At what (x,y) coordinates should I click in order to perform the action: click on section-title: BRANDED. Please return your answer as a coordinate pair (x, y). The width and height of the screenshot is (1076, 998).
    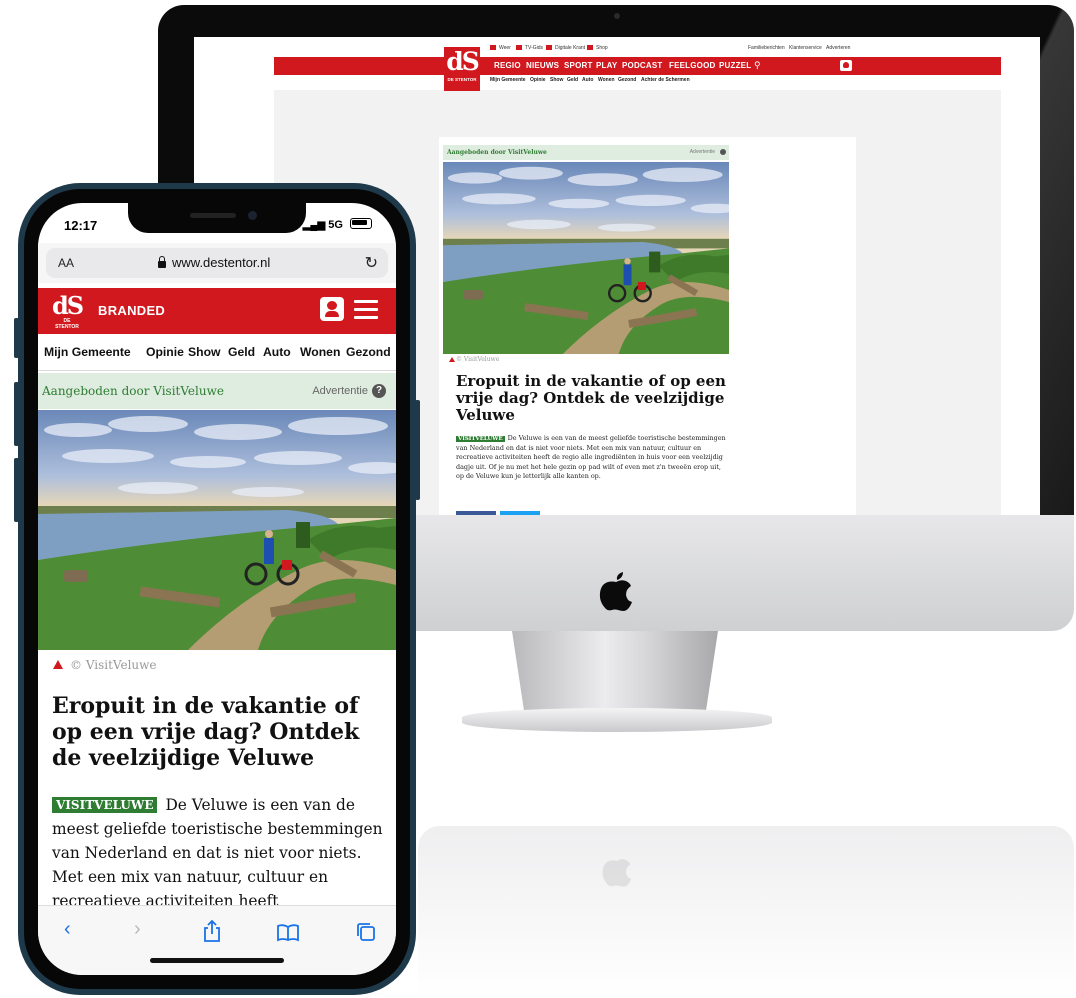
    Looking at the image, I should click on (132, 310).